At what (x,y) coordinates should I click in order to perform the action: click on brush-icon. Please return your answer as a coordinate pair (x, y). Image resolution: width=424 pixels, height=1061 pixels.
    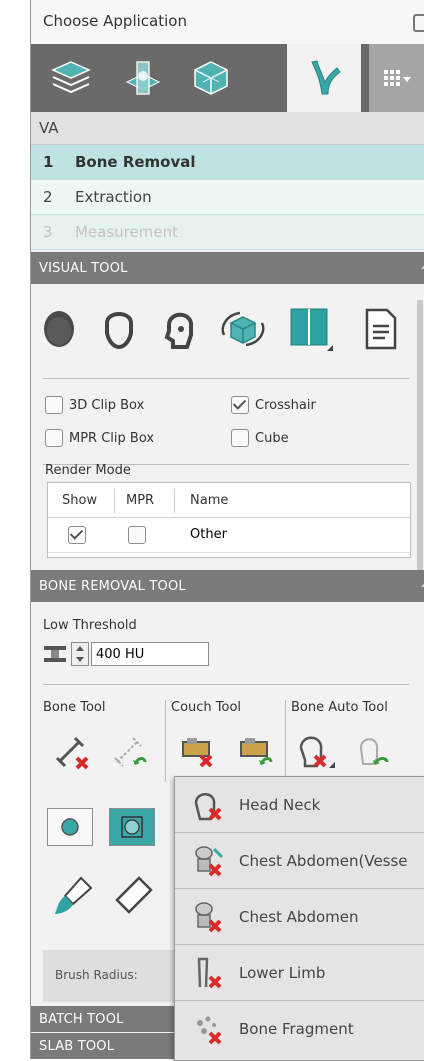
    Looking at the image, I should click on (73, 896).